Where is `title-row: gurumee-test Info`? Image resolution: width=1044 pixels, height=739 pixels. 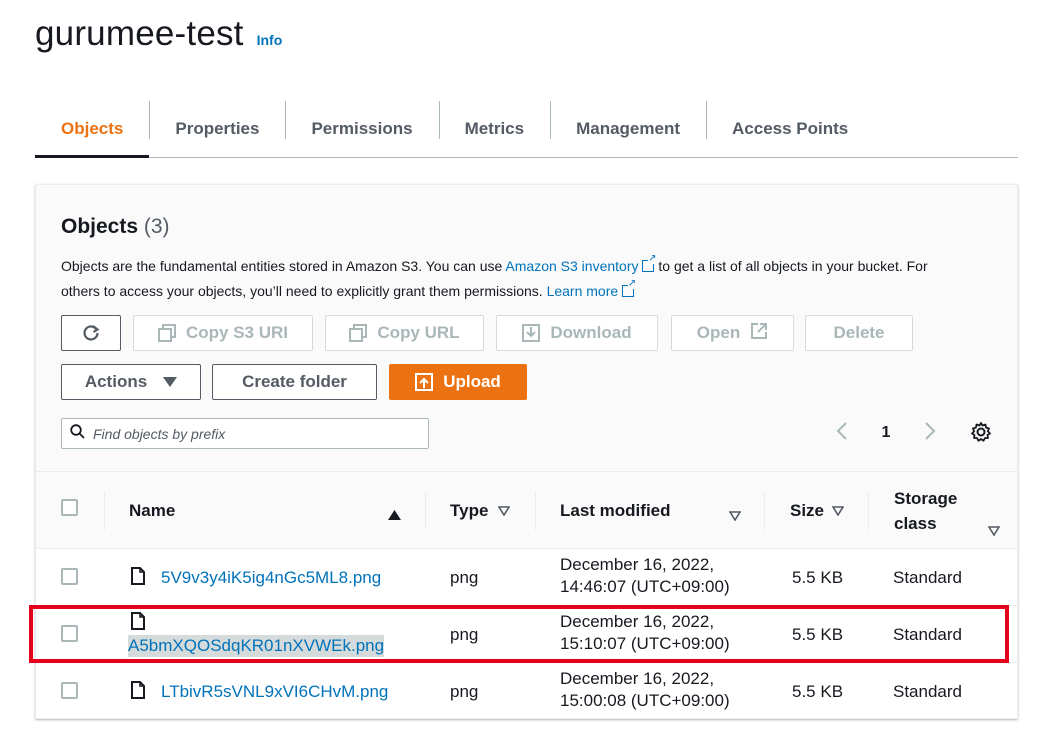 title-row: gurumee-test Info is located at coordinates (158, 34).